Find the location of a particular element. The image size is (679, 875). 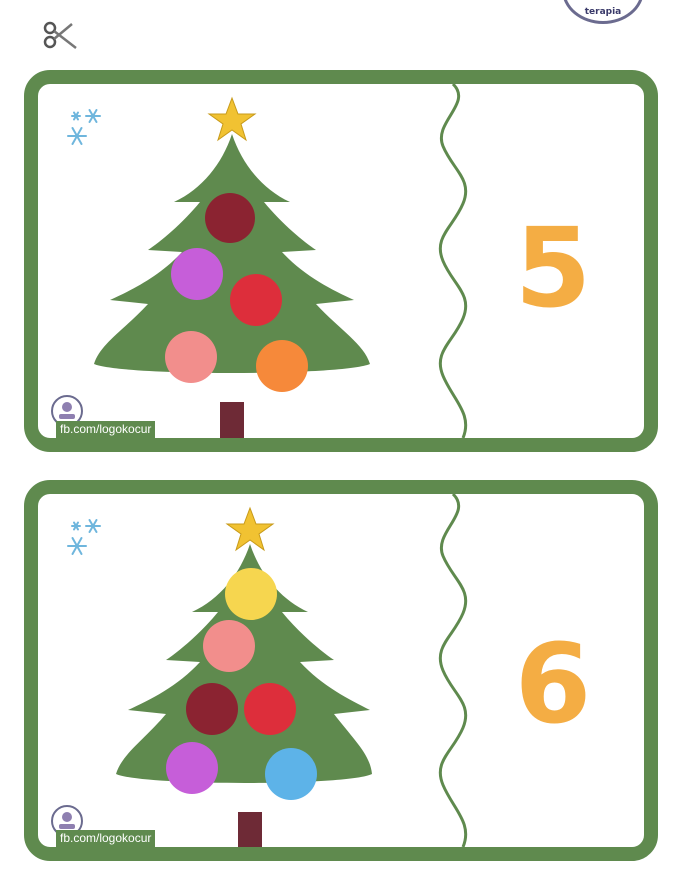

brand-logo: terapia is located at coordinates (603, 12).